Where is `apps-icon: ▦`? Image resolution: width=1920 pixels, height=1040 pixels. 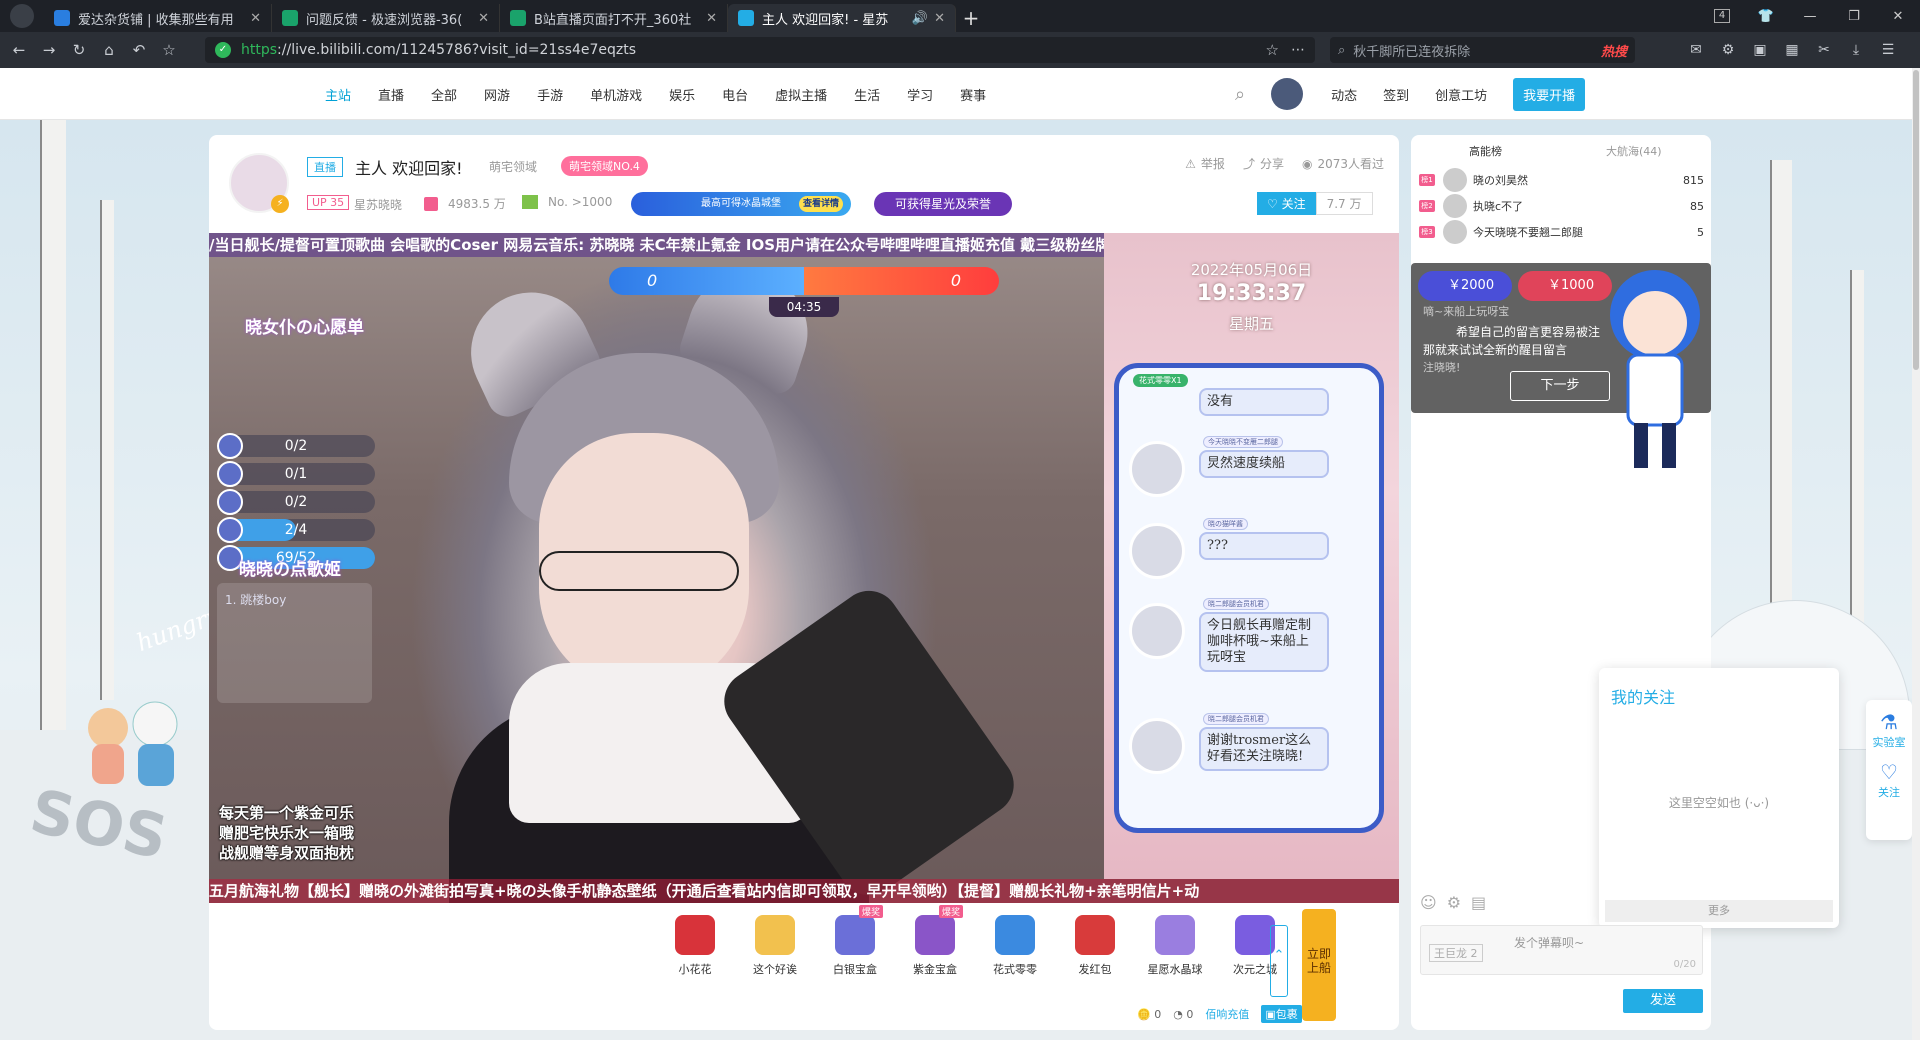 apps-icon: ▦ is located at coordinates (1792, 50).